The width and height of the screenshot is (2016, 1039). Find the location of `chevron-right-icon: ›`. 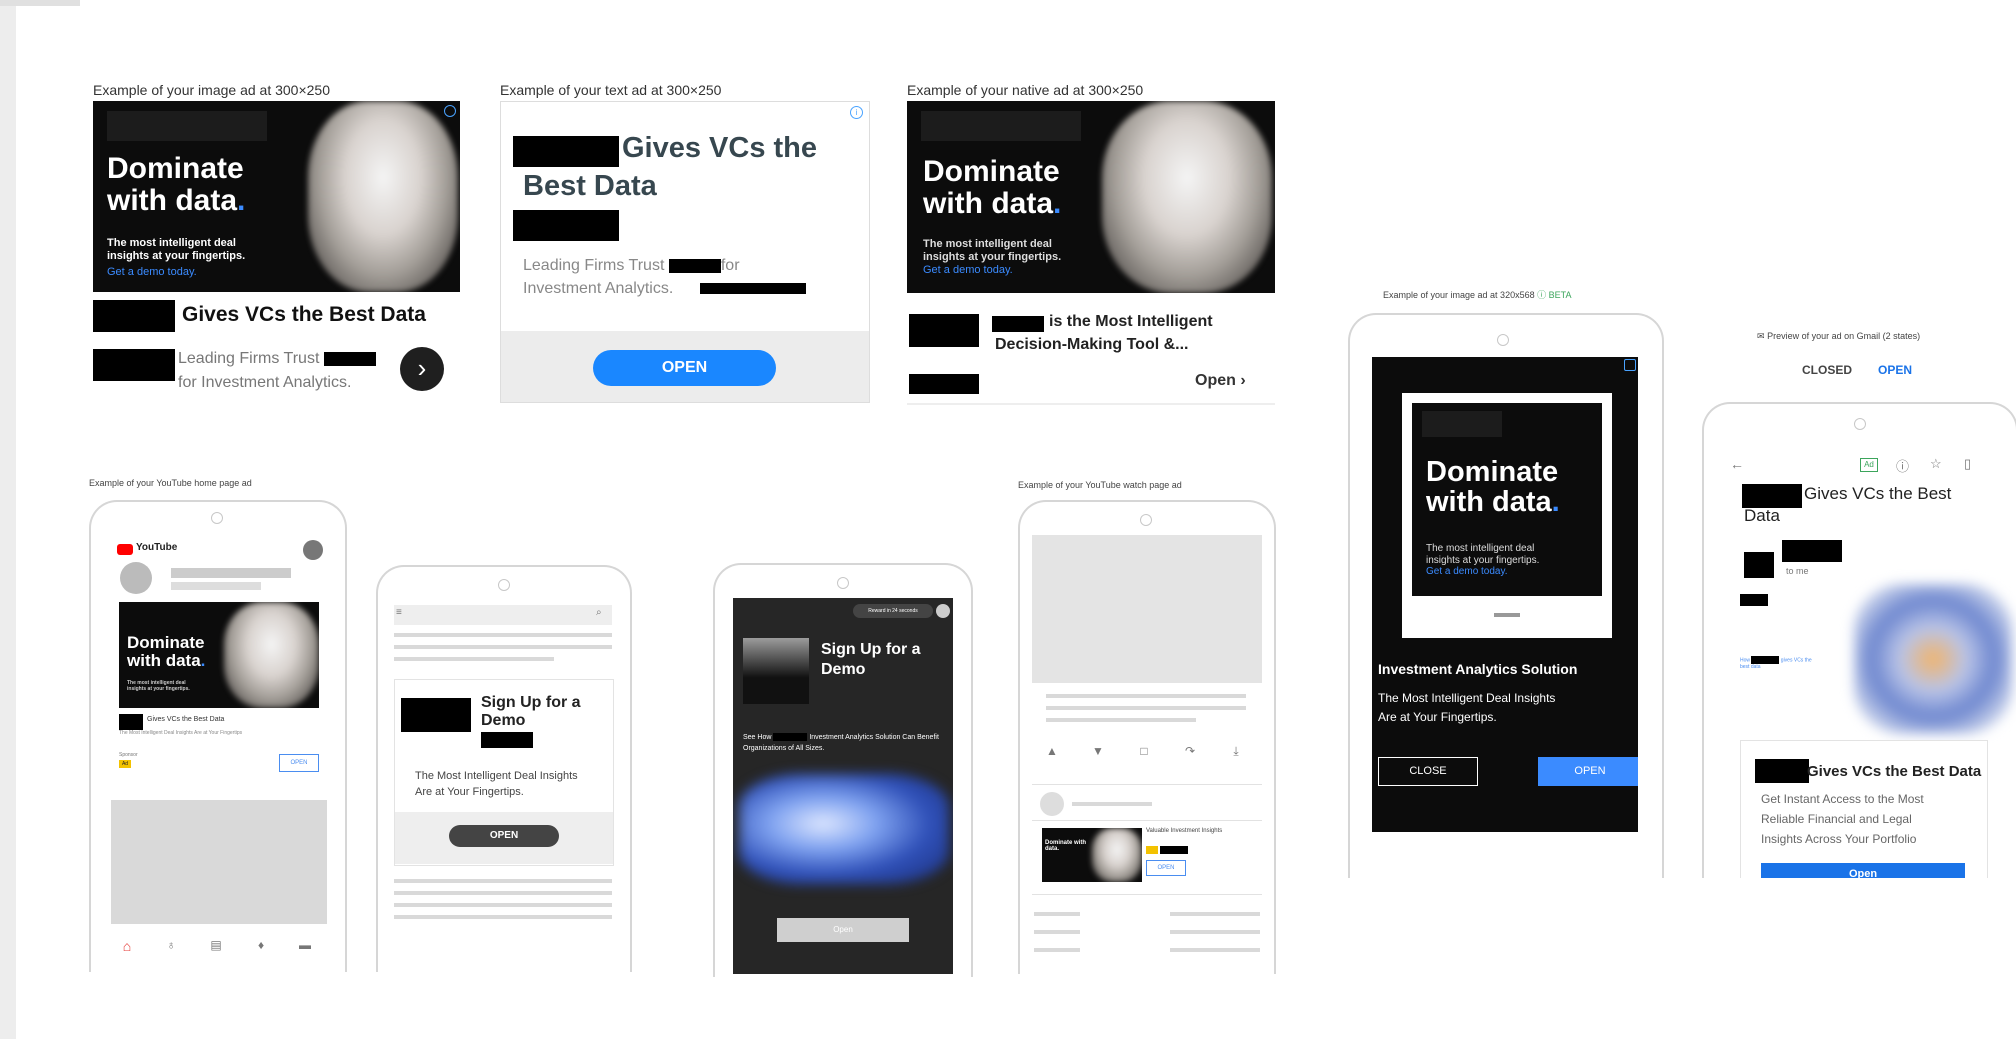

chevron-right-icon: › is located at coordinates (422, 369).